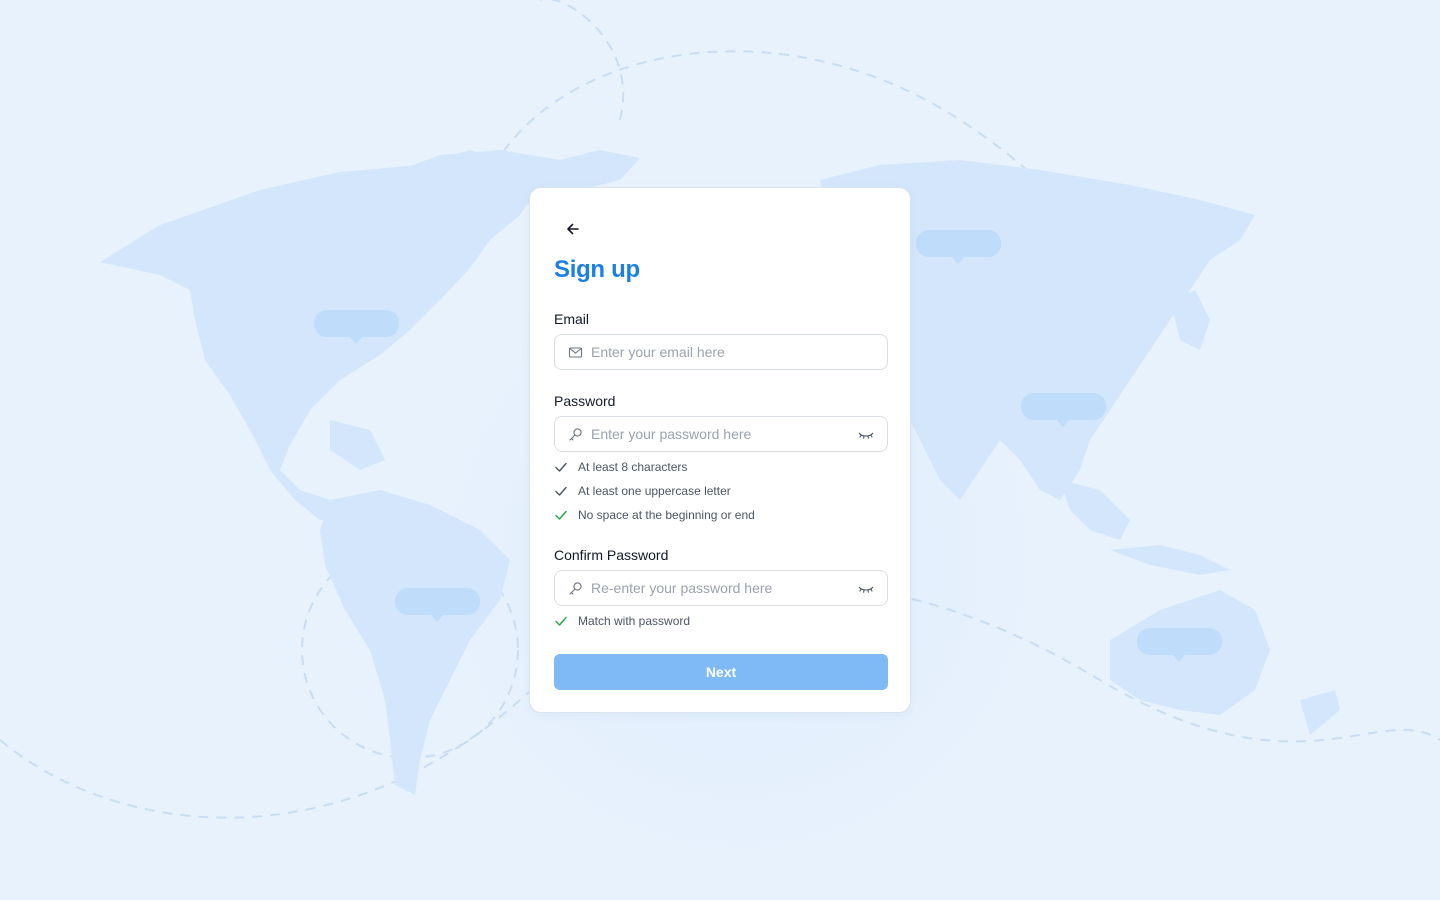 The width and height of the screenshot is (1440, 900). I want to click on confirm-password-label: Confirm Password, so click(611, 555).